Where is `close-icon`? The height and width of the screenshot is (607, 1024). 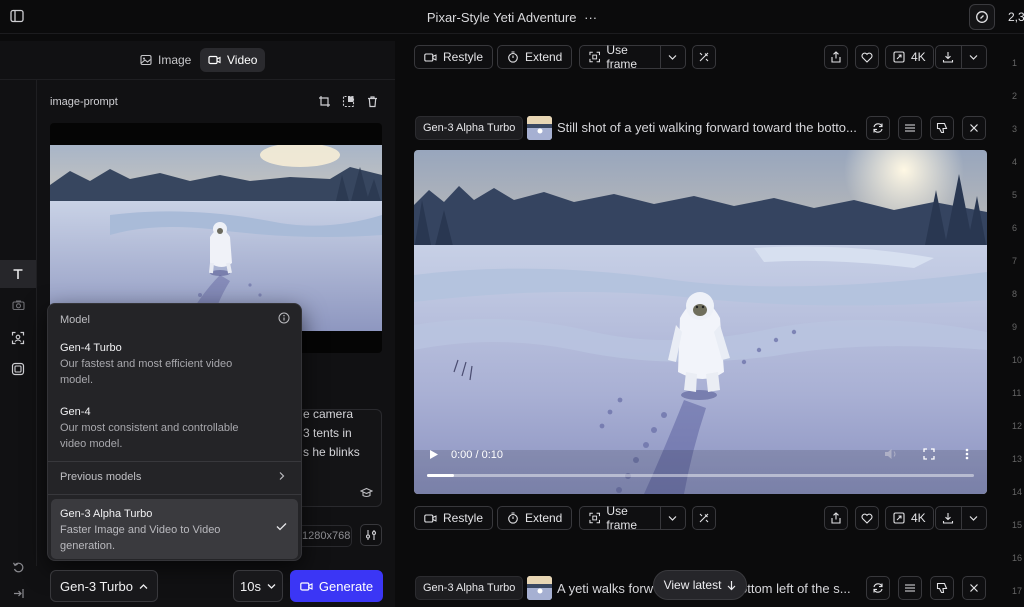
close-icon is located at coordinates (974, 588).